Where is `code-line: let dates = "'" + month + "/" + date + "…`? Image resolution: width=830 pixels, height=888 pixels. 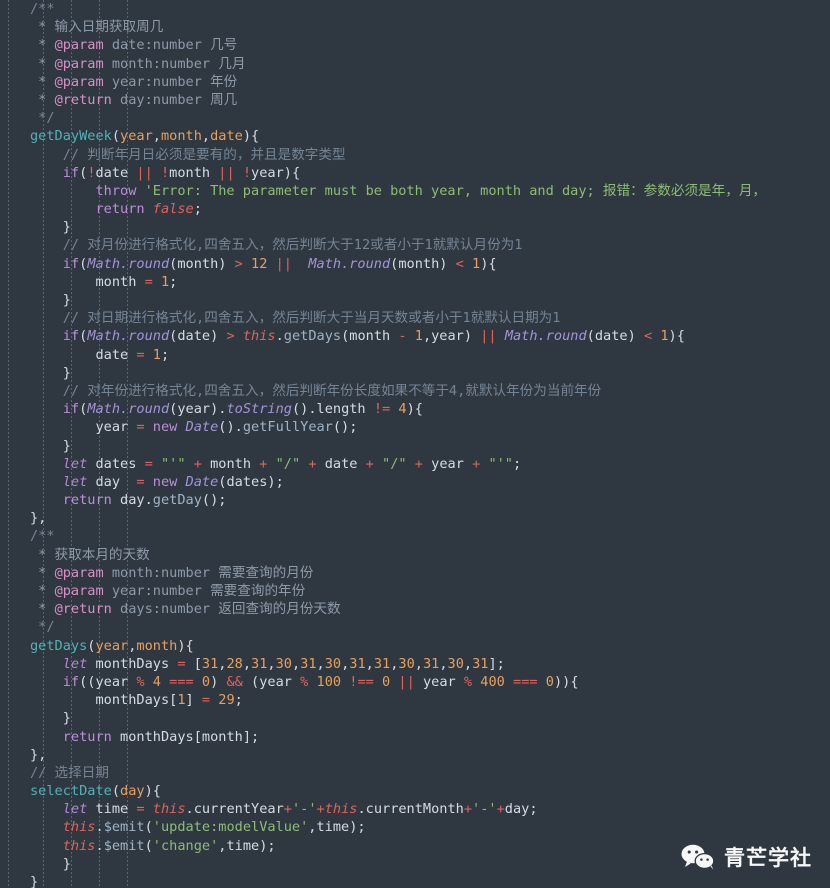
code-line: let dates = "'" + month + "/" + date + "… is located at coordinates (415, 464).